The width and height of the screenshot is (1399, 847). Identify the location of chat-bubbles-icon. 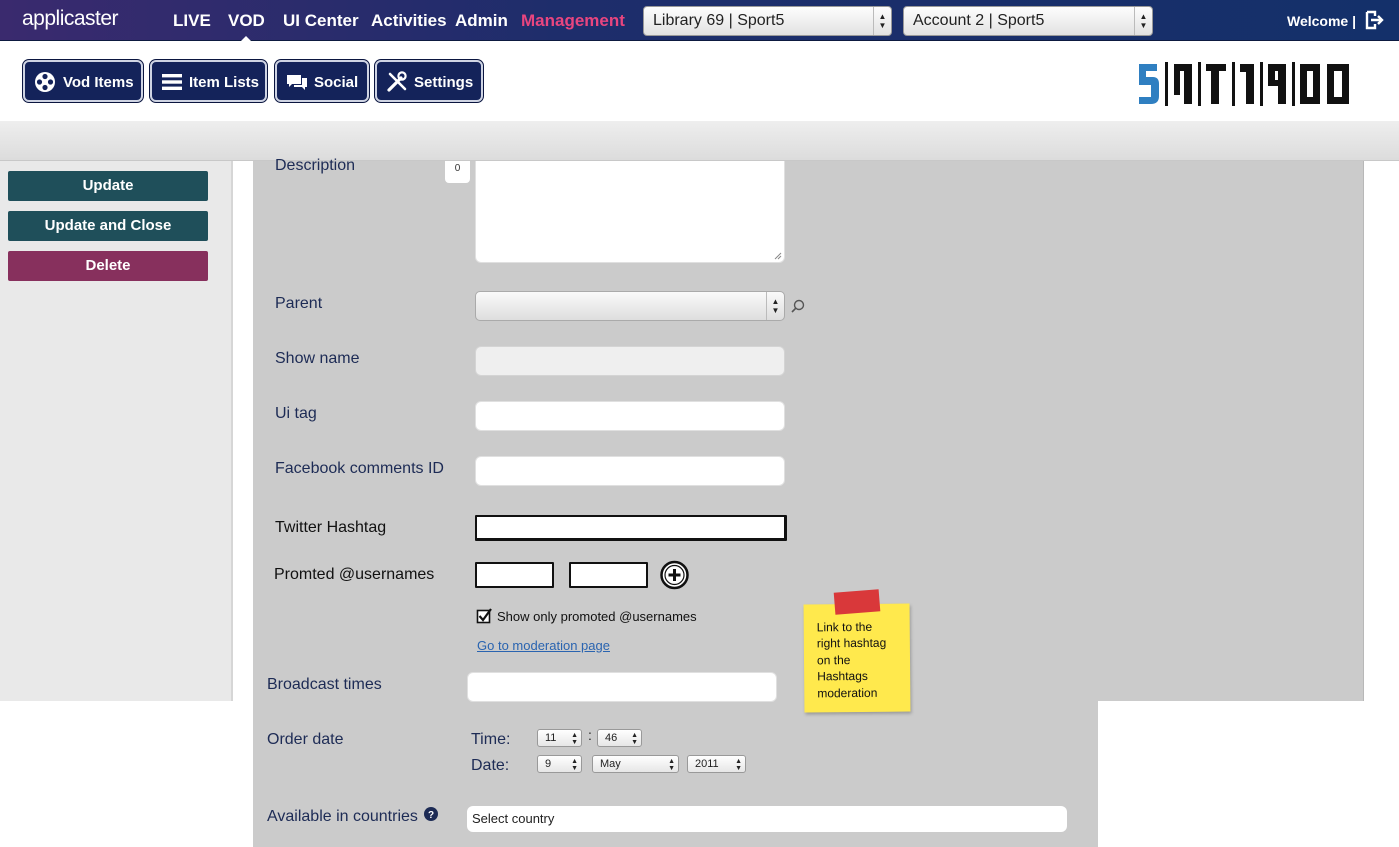
(297, 82).